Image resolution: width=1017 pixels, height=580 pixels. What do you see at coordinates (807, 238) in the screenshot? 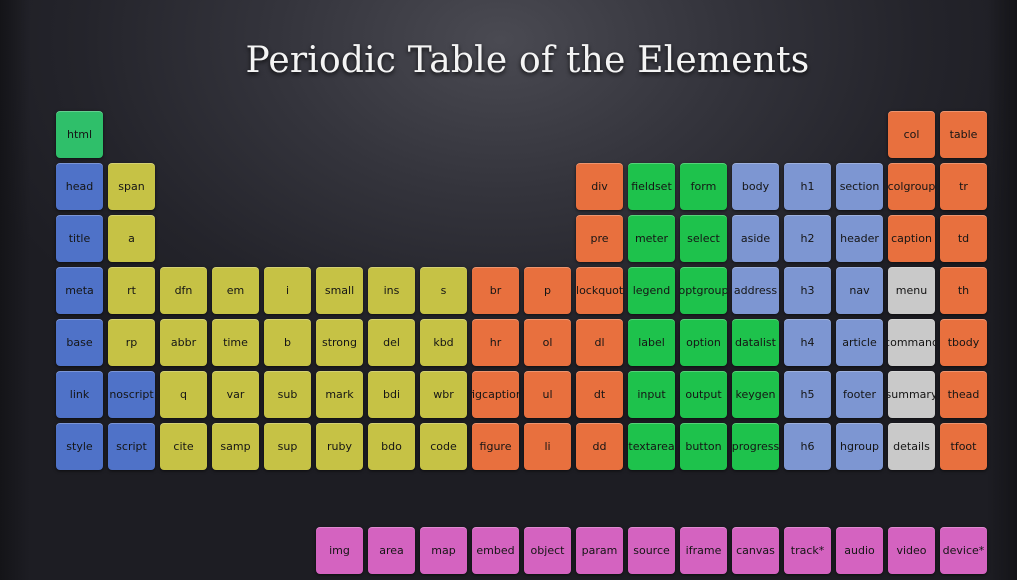
I see `element-tile-h2: h2` at bounding box center [807, 238].